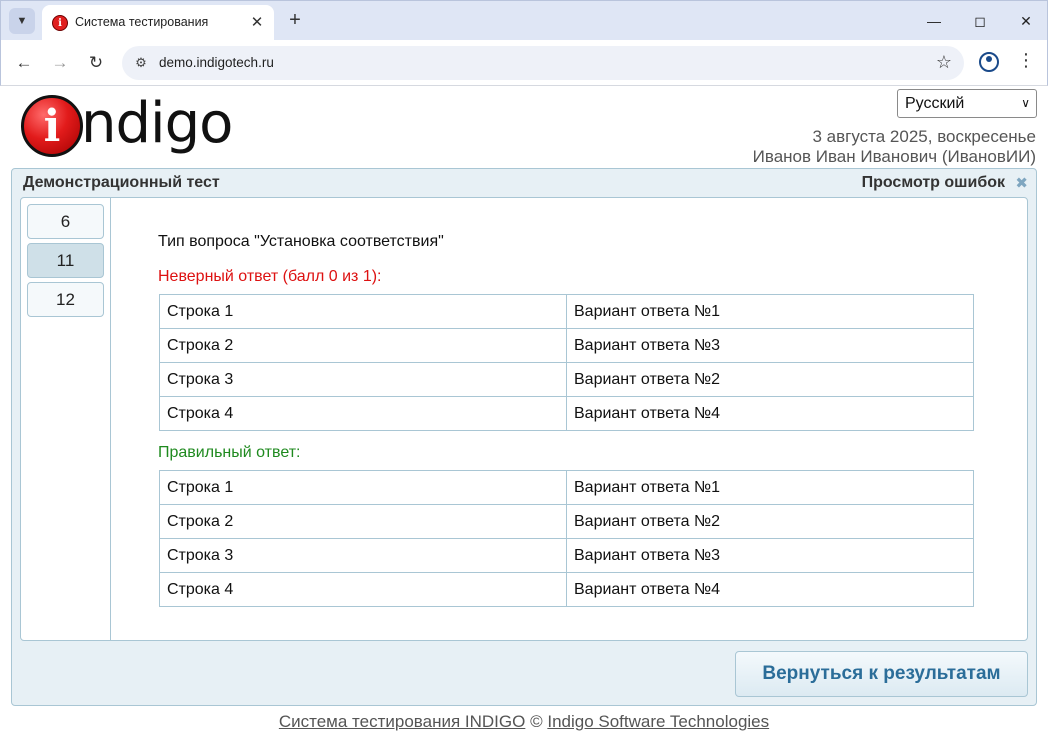 This screenshot has width=1048, height=740. What do you see at coordinates (60, 63) in the screenshot?
I see `forward-arrow-icon: →` at bounding box center [60, 63].